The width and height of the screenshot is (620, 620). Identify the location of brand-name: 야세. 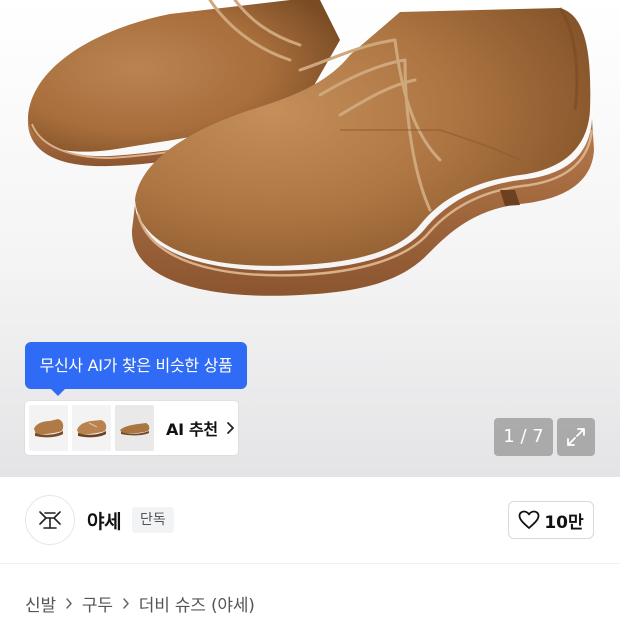
(104, 520).